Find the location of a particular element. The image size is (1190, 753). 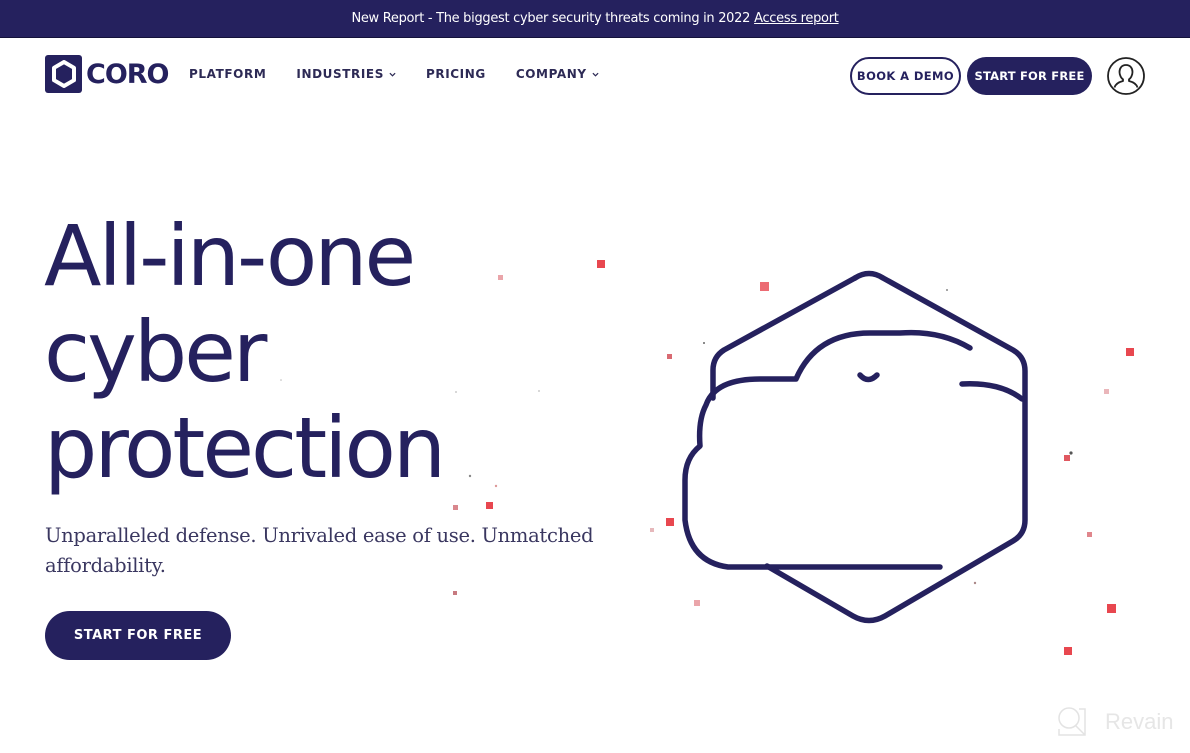

watermark-text: Revain is located at coordinates (1139, 721).